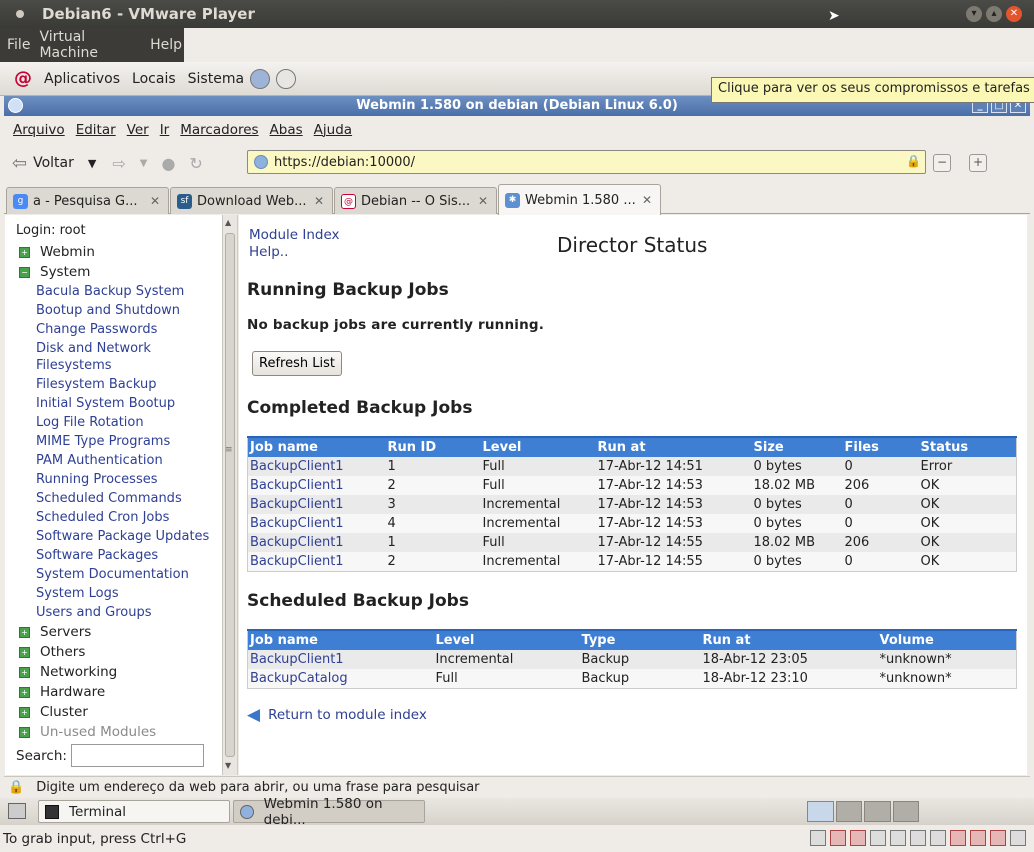 The image size is (1034, 852). Describe the element at coordinates (294, 235) in the screenshot. I see `module-index-link: Module Index` at that location.